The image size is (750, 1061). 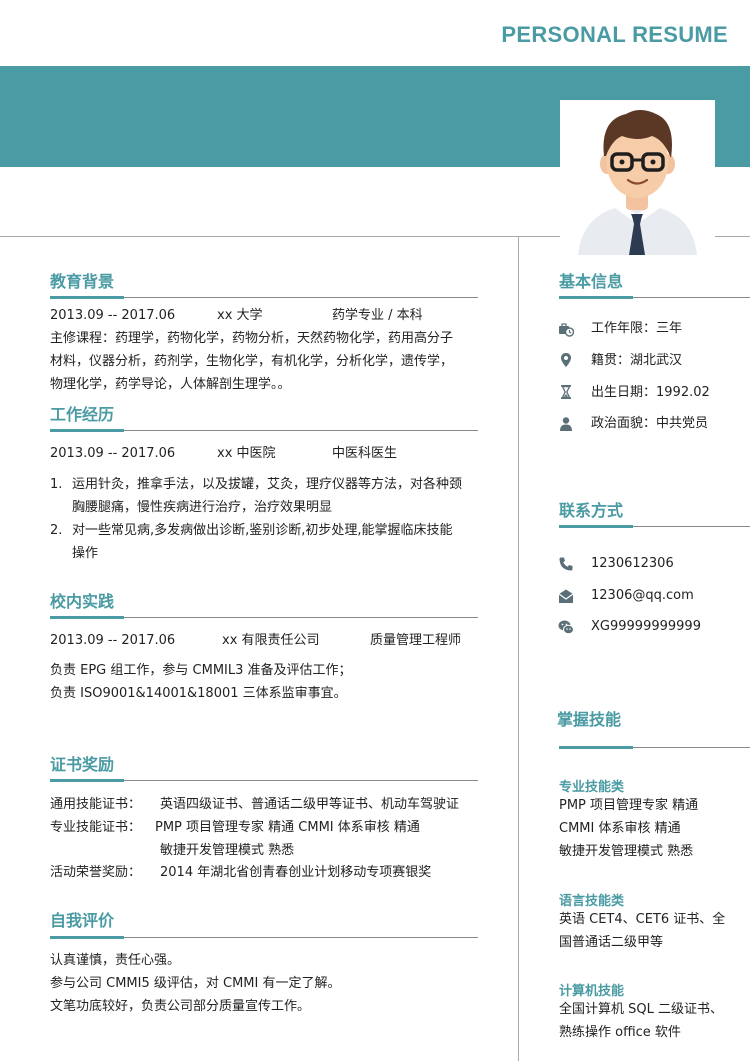 What do you see at coordinates (170, 384) in the screenshot?
I see `education-courses-line: 物理化学，药学导论，人体解剖生理学。。` at bounding box center [170, 384].